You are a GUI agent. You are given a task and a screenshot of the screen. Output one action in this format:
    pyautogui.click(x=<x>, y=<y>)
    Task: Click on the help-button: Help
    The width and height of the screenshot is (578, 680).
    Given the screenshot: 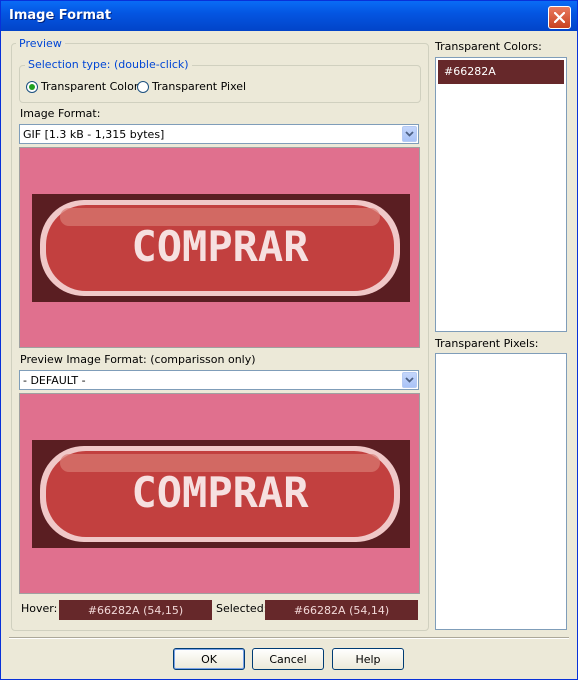 What is the action you would take?
    pyautogui.click(x=368, y=659)
    